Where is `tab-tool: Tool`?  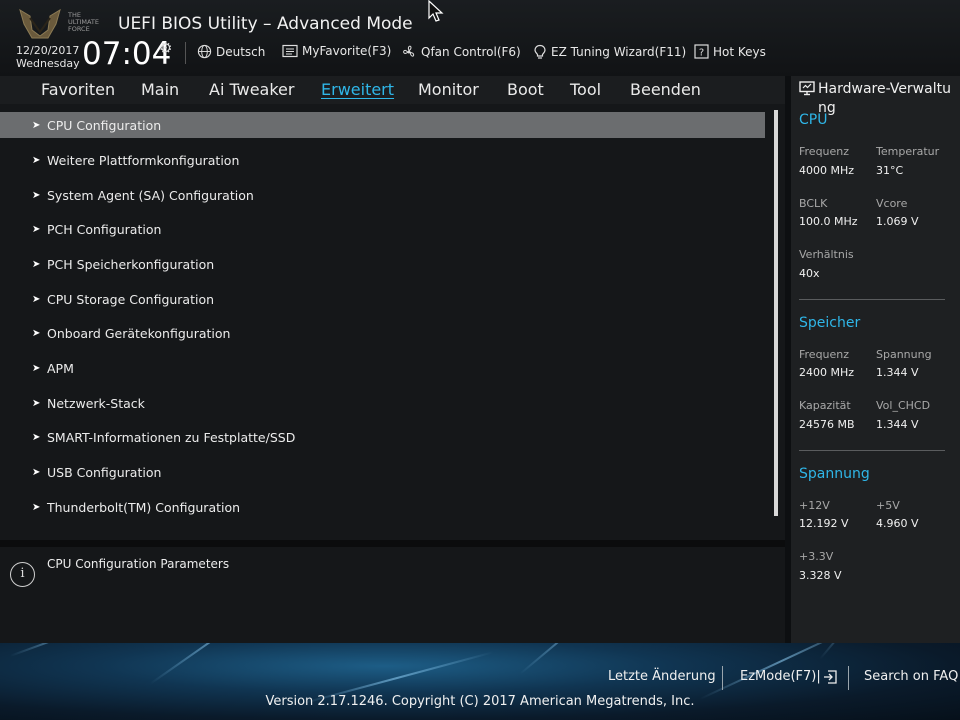 tab-tool: Tool is located at coordinates (585, 89).